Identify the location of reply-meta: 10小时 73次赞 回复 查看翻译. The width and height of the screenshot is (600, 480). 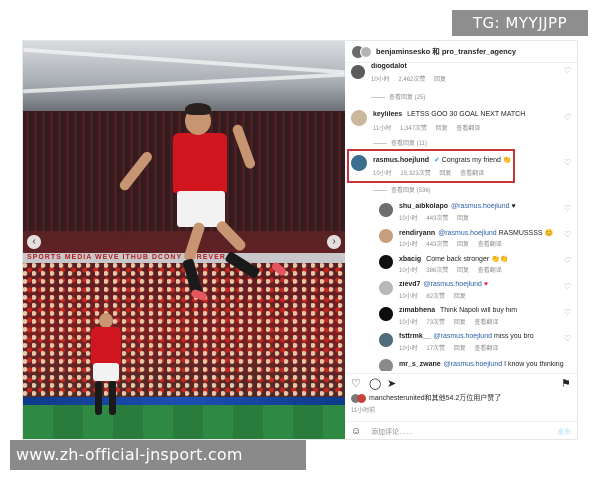
(452, 321).